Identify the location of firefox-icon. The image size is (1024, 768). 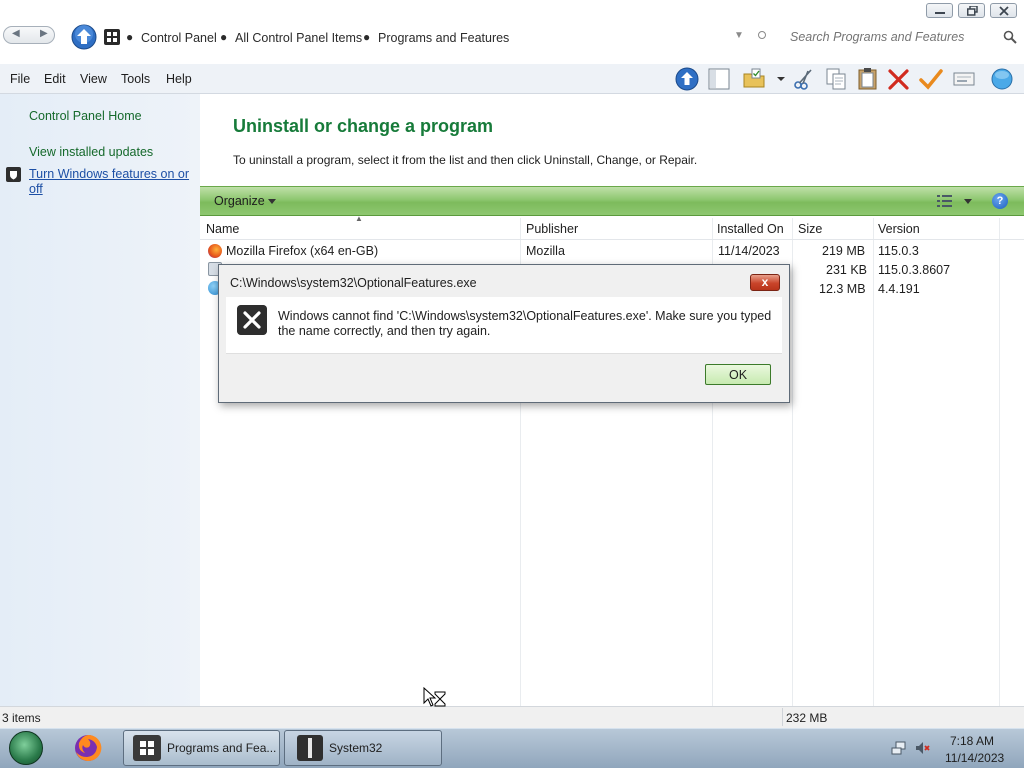
(215, 251).